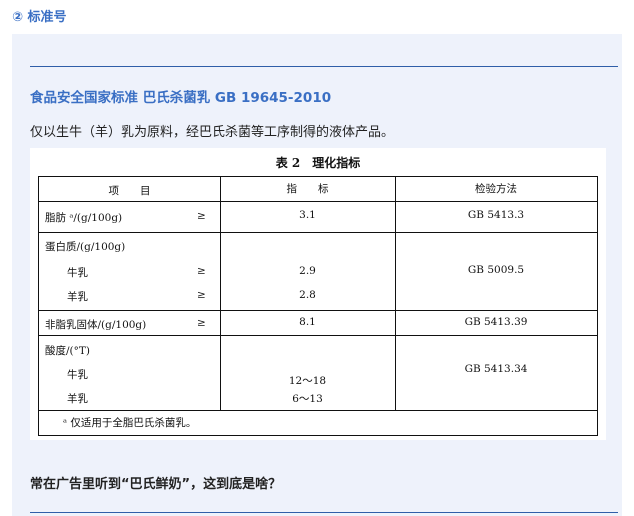 The width and height of the screenshot is (634, 516). I want to click on divider-top, so click(324, 66).